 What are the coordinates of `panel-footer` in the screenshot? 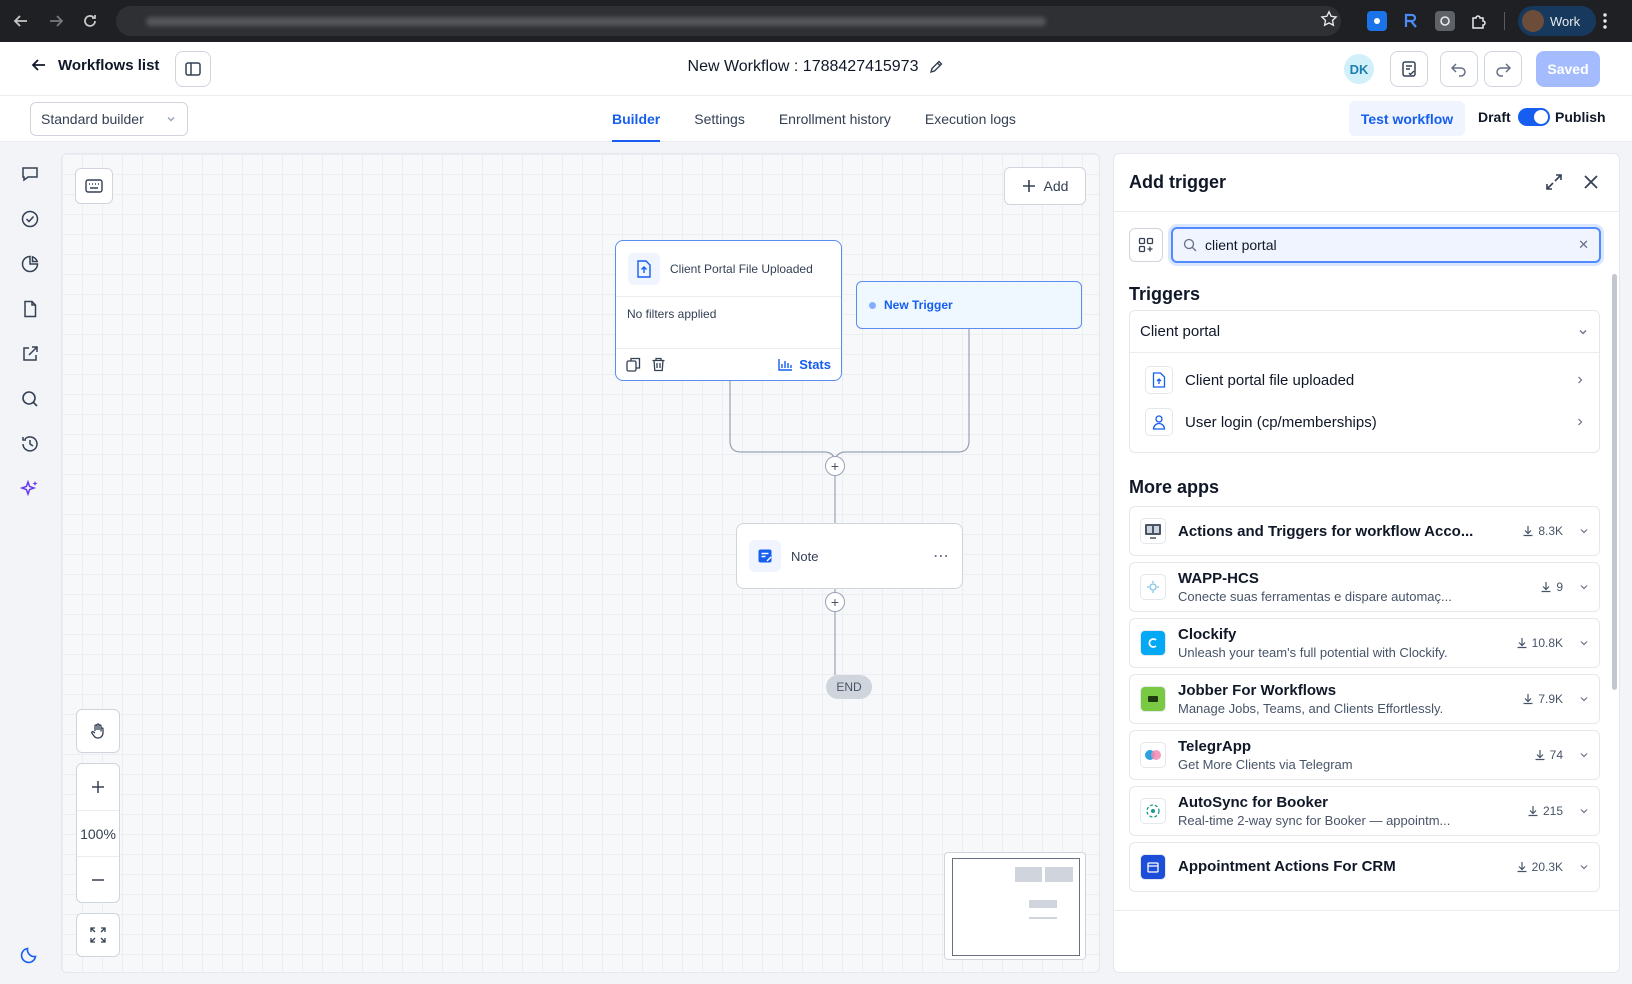 It's located at (1366, 941).